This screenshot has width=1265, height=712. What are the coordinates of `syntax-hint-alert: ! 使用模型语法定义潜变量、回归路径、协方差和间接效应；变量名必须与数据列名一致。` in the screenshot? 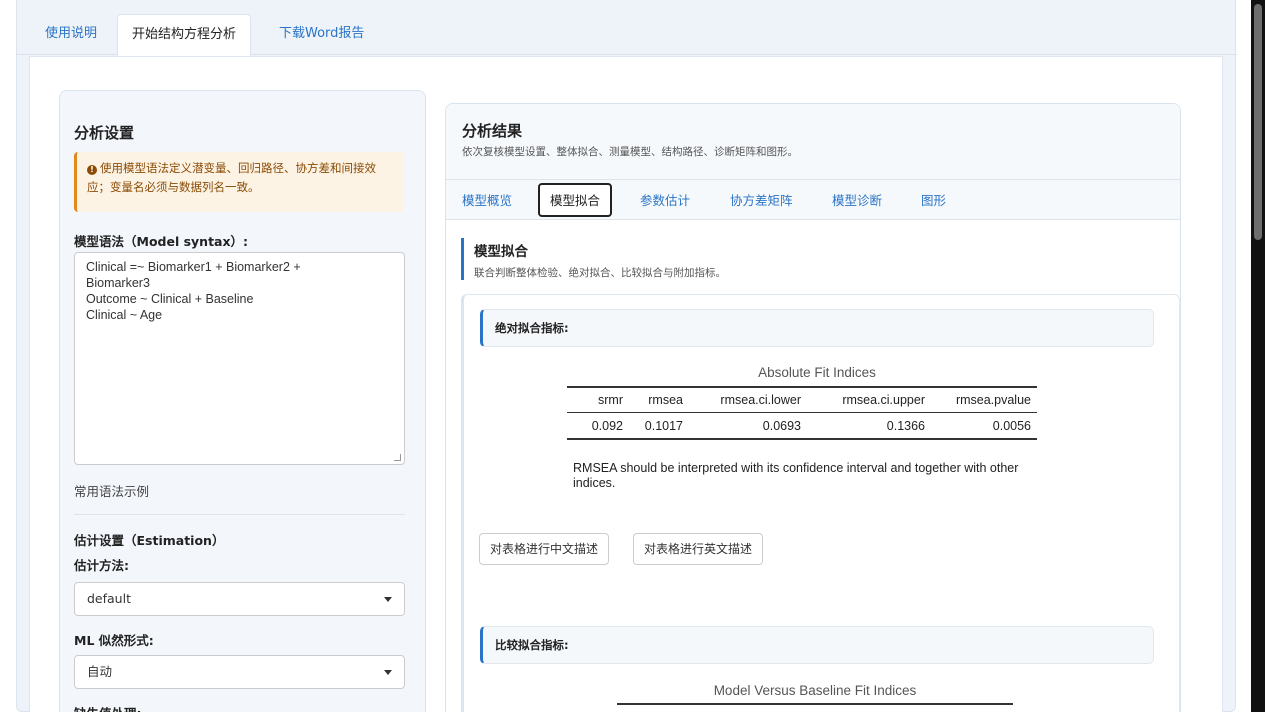 It's located at (239, 182).